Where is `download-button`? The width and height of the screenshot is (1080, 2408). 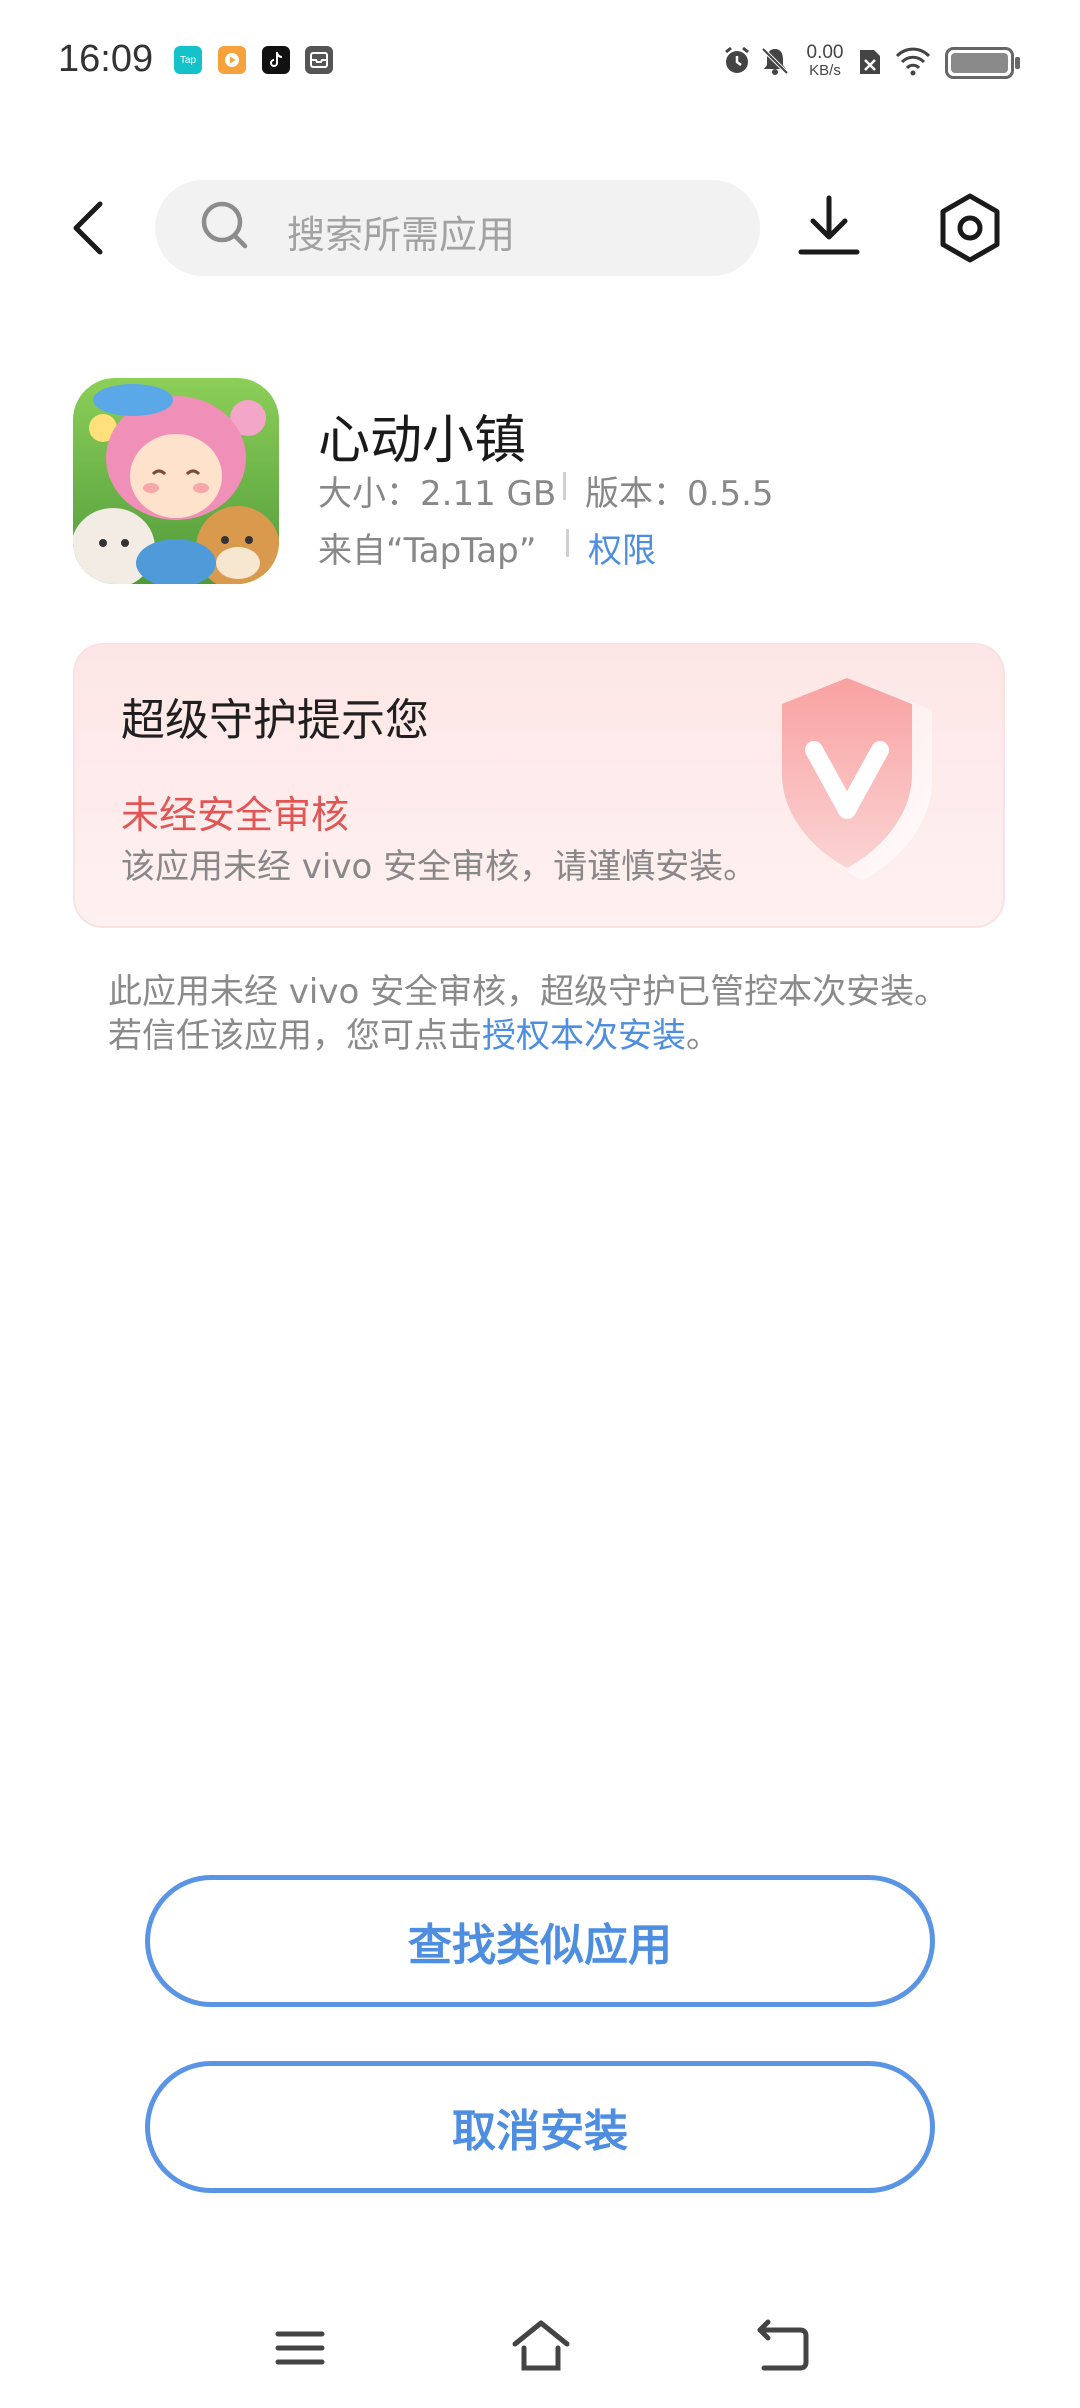
download-button is located at coordinates (830, 228).